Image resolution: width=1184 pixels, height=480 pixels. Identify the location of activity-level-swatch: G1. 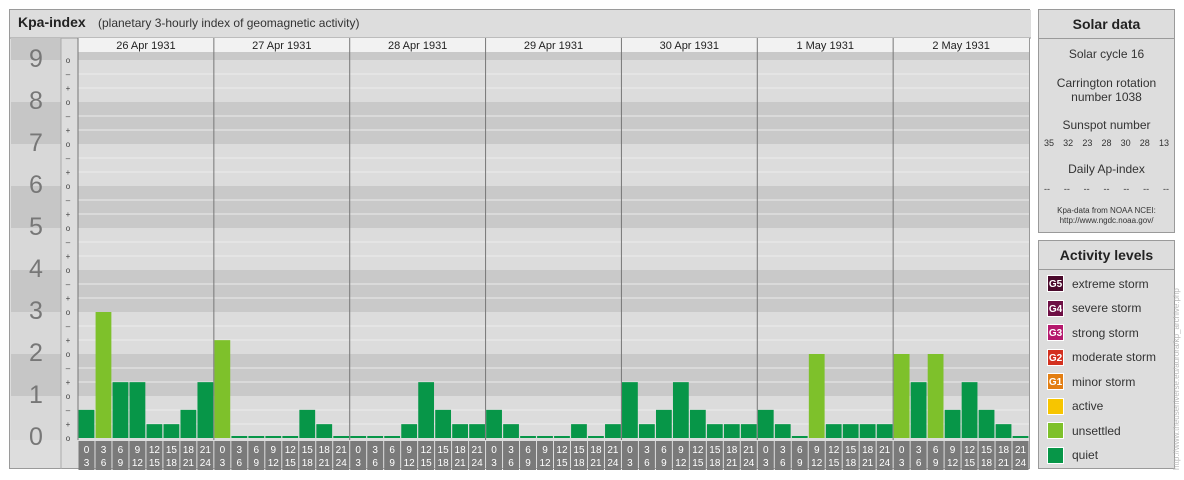
(1055, 381).